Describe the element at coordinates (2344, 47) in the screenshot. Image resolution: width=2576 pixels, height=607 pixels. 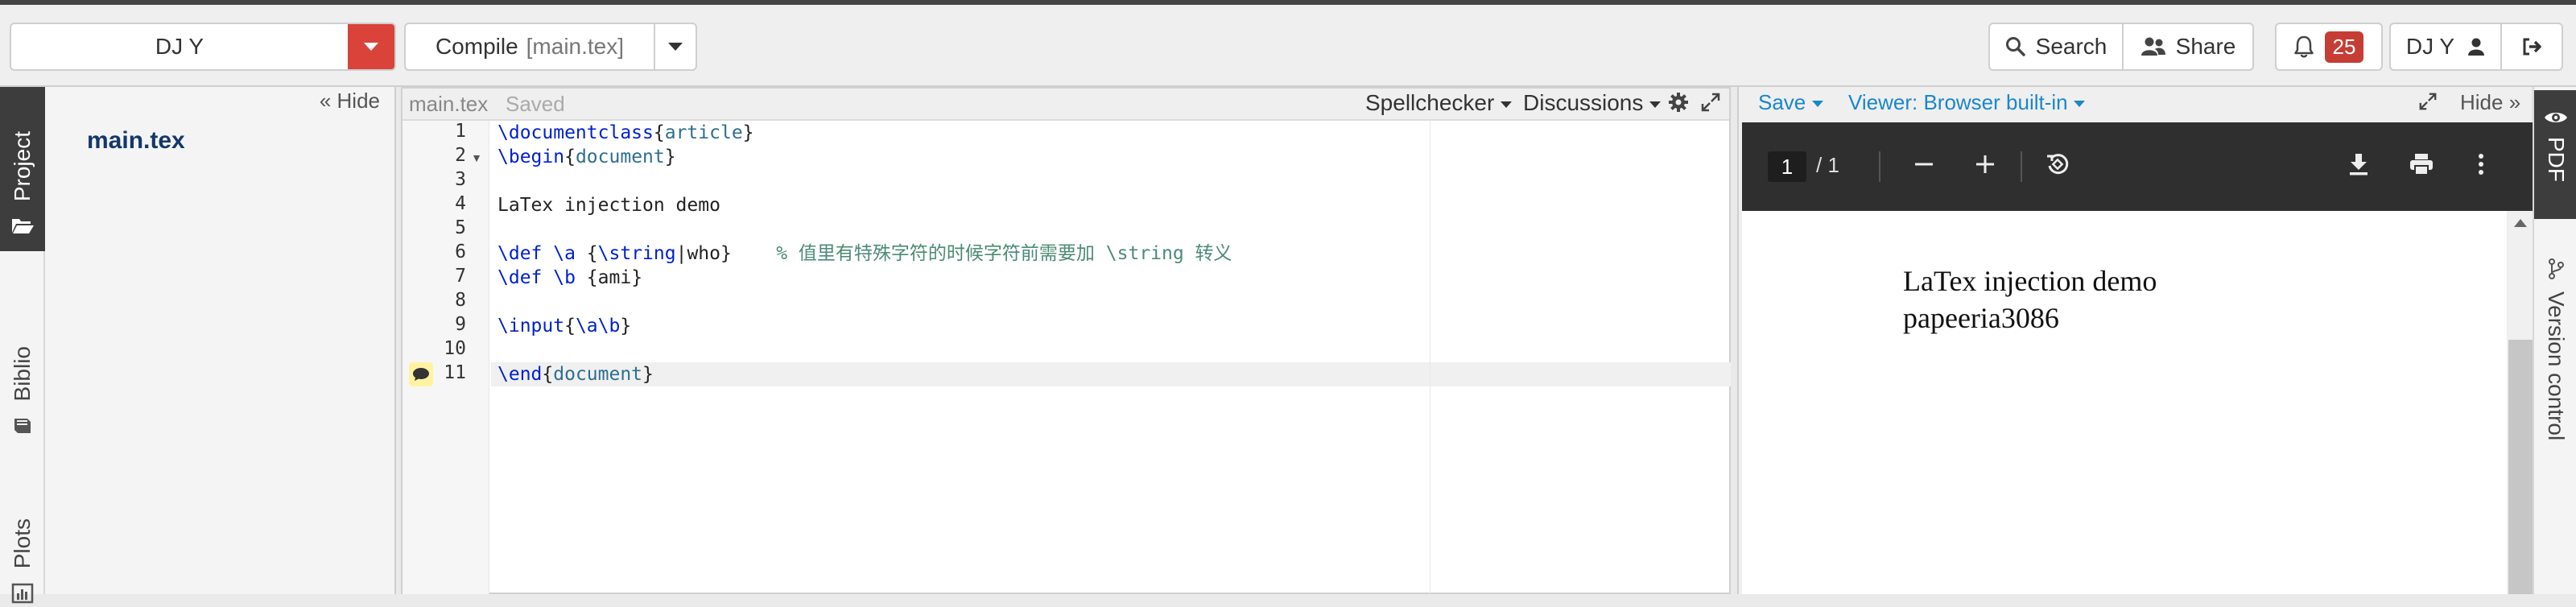
I see `notification-count-badge: 25` at that location.